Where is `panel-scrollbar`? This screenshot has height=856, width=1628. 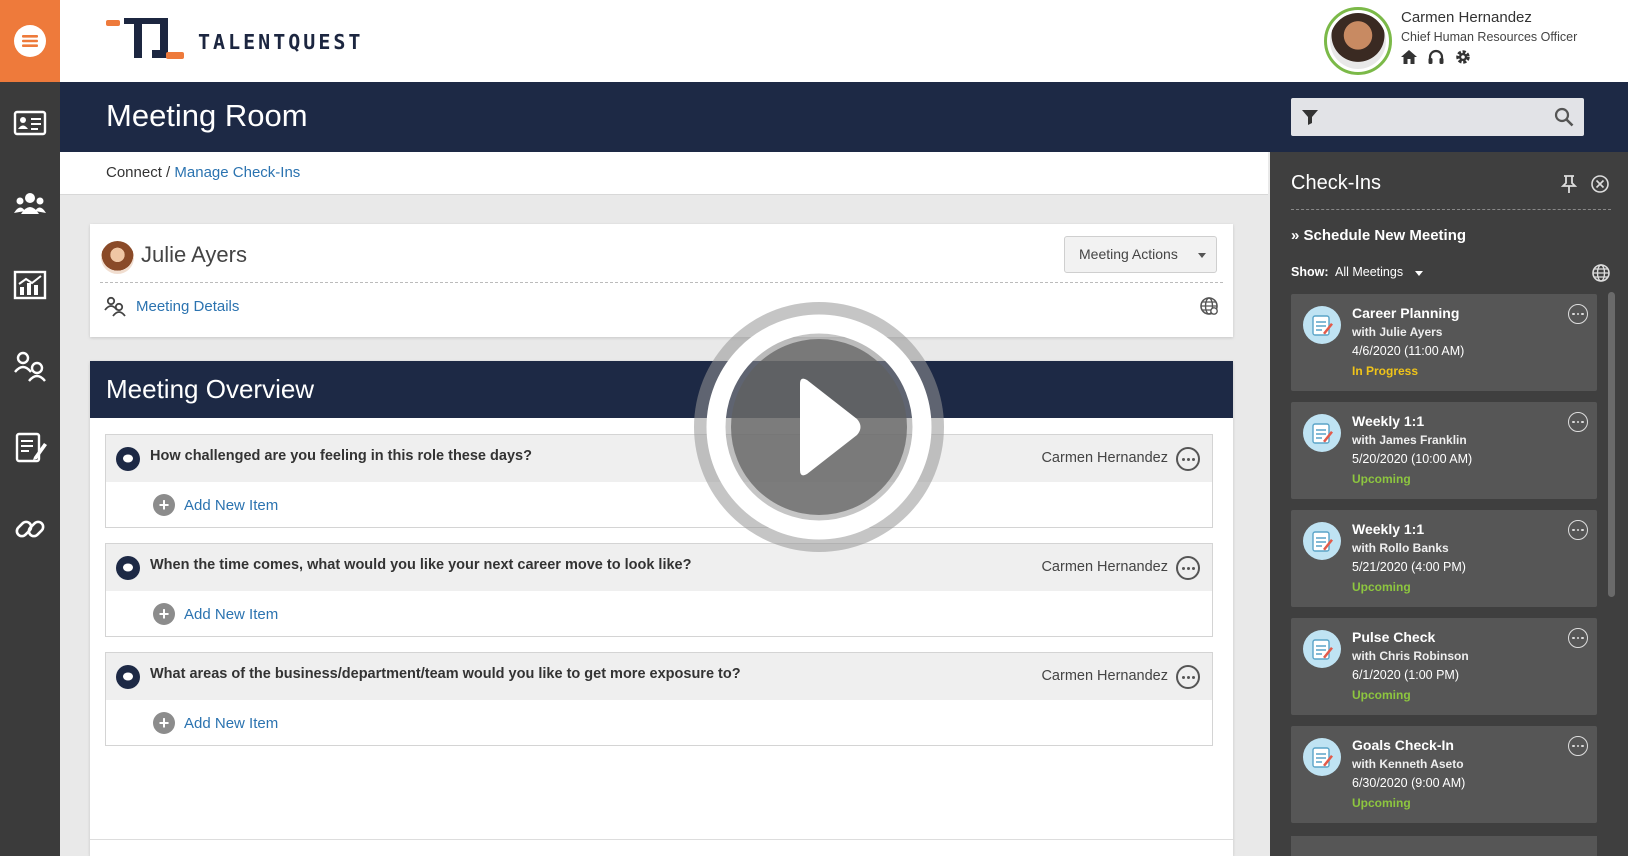 panel-scrollbar is located at coordinates (1611, 444).